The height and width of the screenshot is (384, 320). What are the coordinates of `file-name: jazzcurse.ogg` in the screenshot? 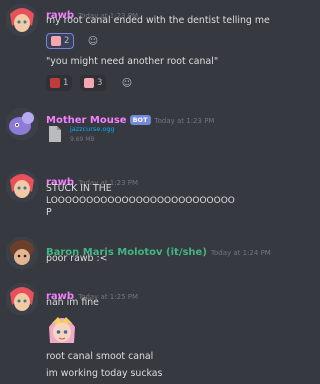 It's located at (92, 129).